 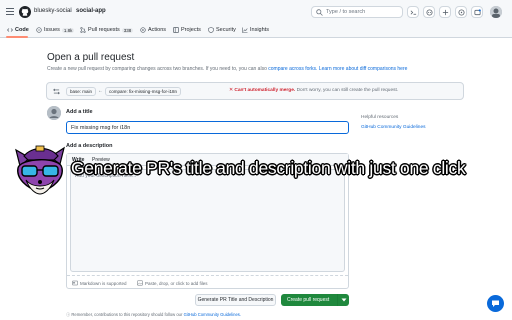 I want to click on chat-button, so click(x=495, y=303).